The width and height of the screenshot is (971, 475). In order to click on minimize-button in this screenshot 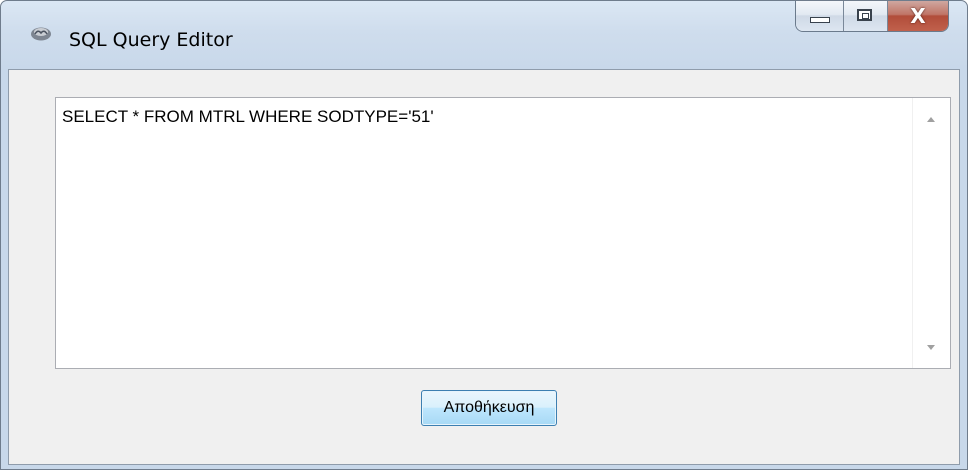, I will do `click(820, 16)`.